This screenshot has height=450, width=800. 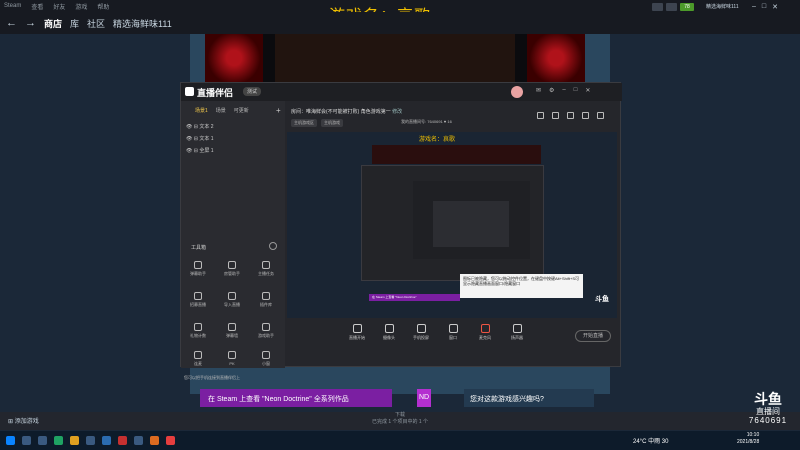 What do you see at coordinates (26, 440) in the screenshot?
I see `search-icon` at bounding box center [26, 440].